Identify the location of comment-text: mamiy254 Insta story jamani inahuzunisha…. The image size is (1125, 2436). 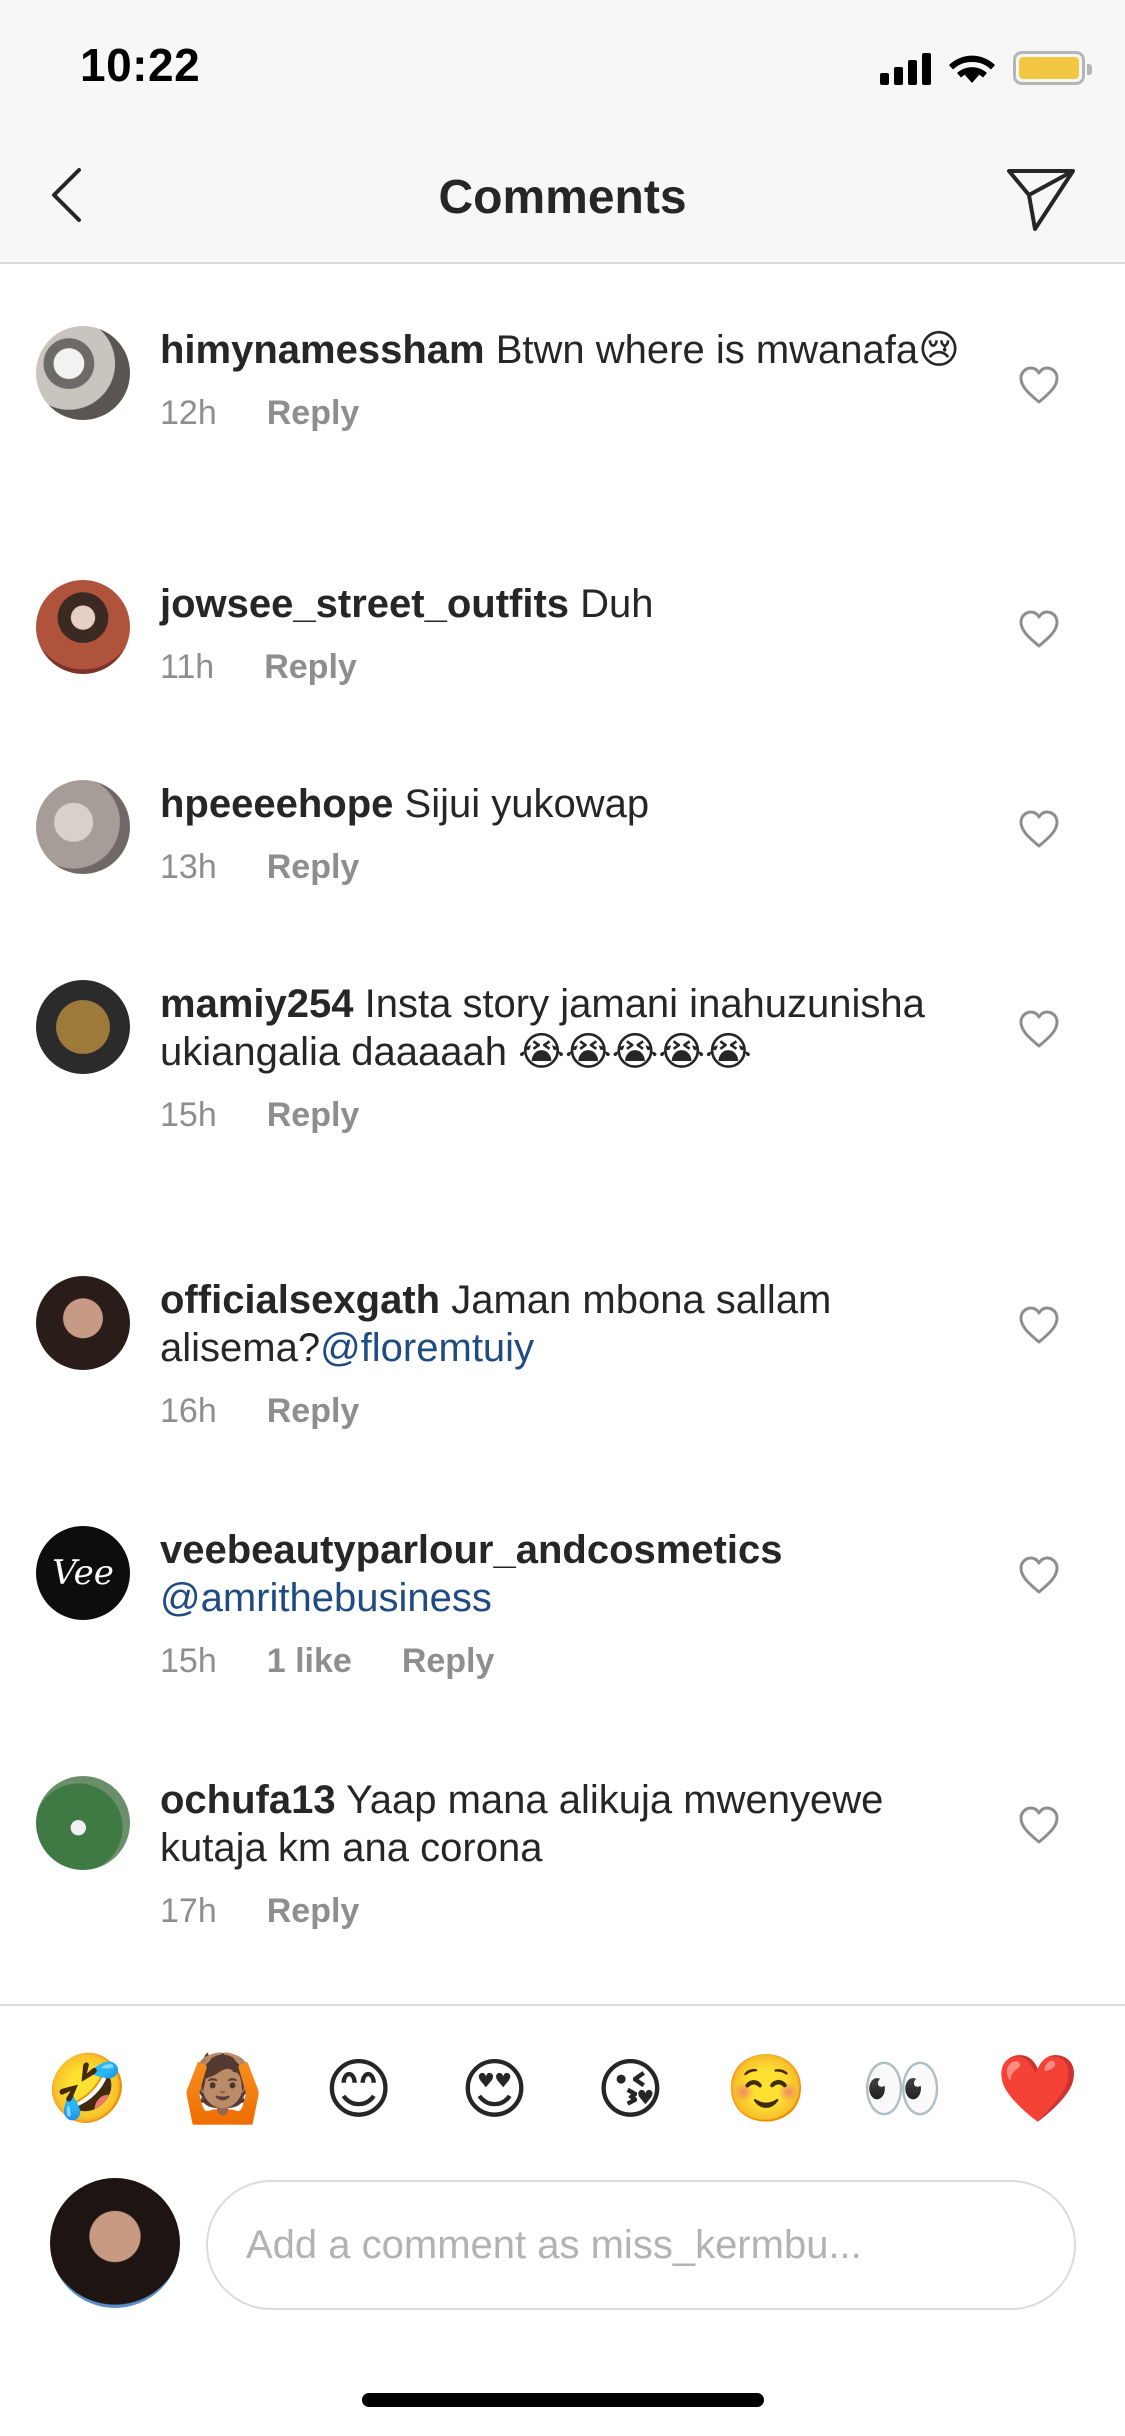
(560, 1028).